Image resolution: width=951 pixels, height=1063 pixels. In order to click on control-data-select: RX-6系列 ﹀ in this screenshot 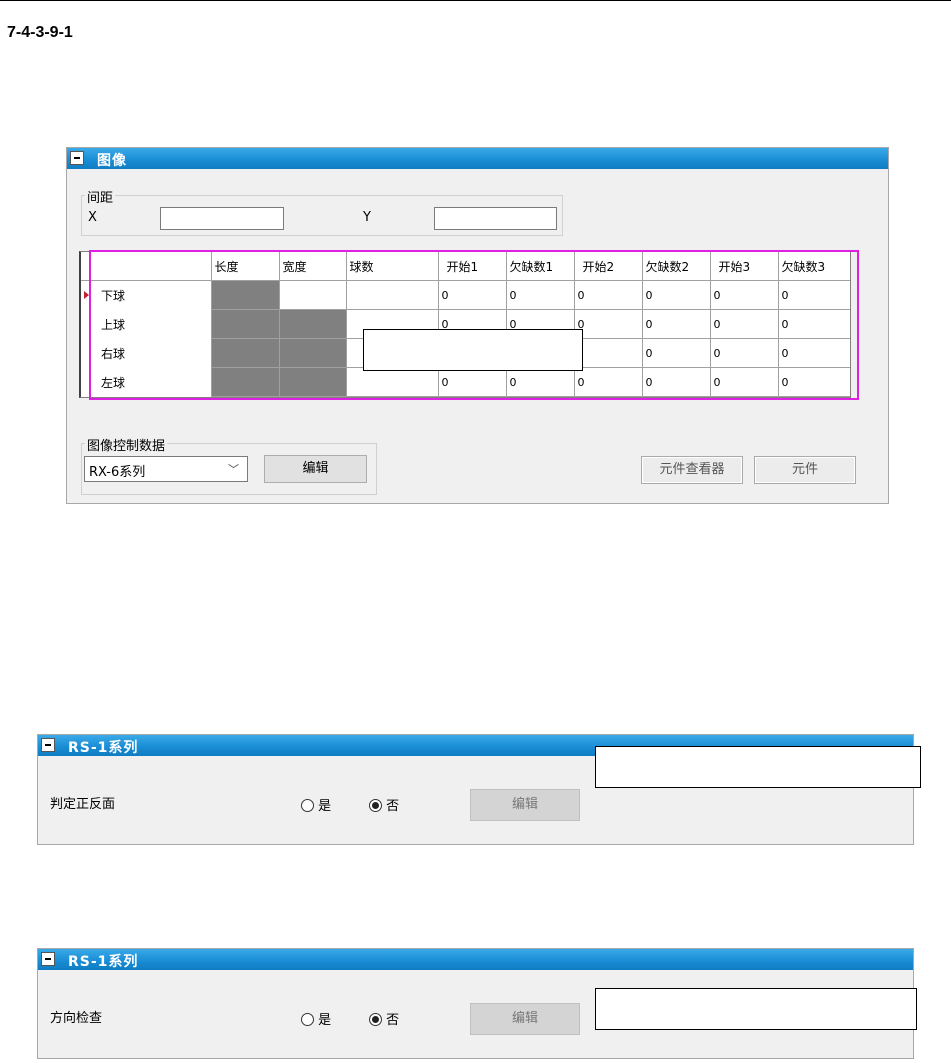, I will do `click(166, 469)`.